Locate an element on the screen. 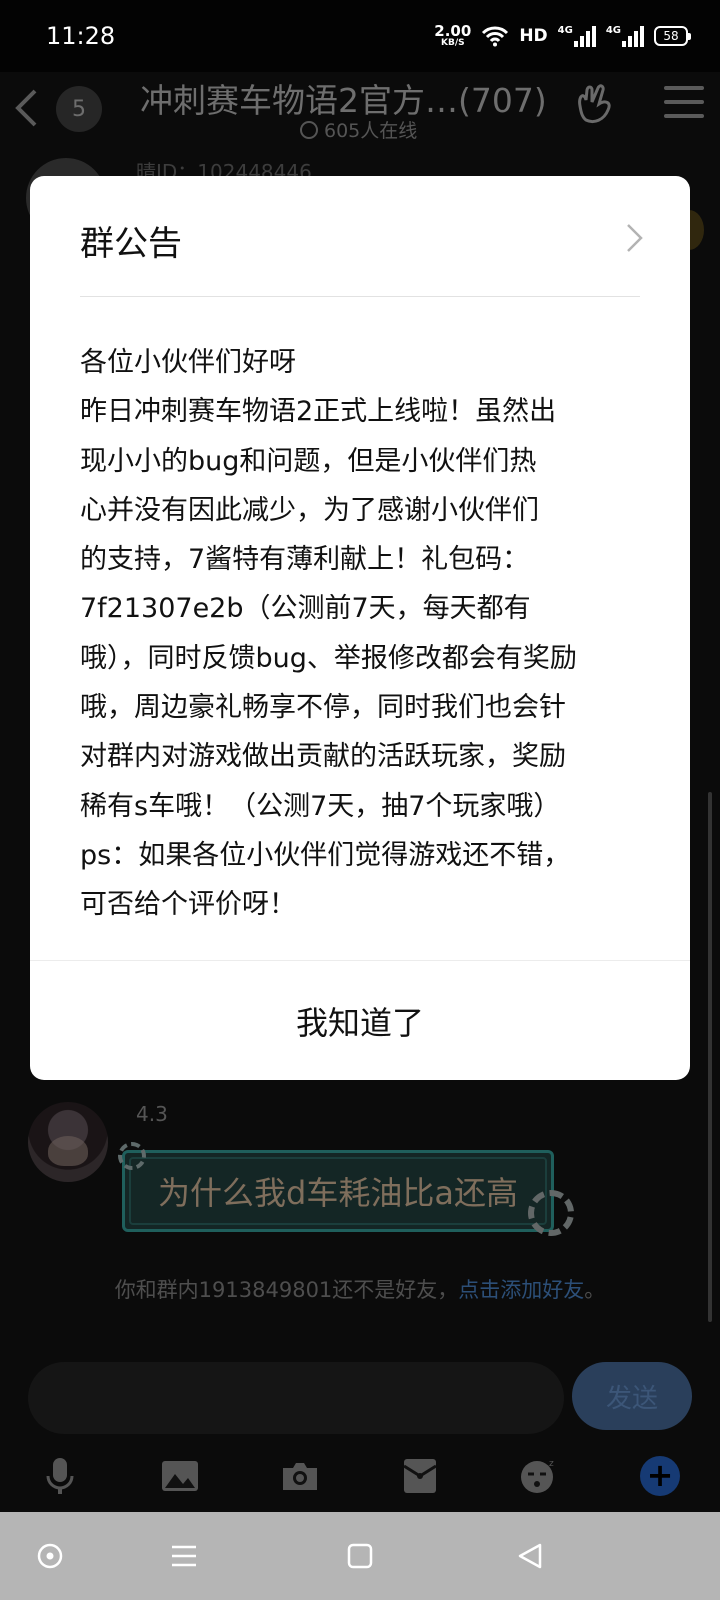 The height and width of the screenshot is (1600, 720). emoji-icon: z is located at coordinates (538, 1476).